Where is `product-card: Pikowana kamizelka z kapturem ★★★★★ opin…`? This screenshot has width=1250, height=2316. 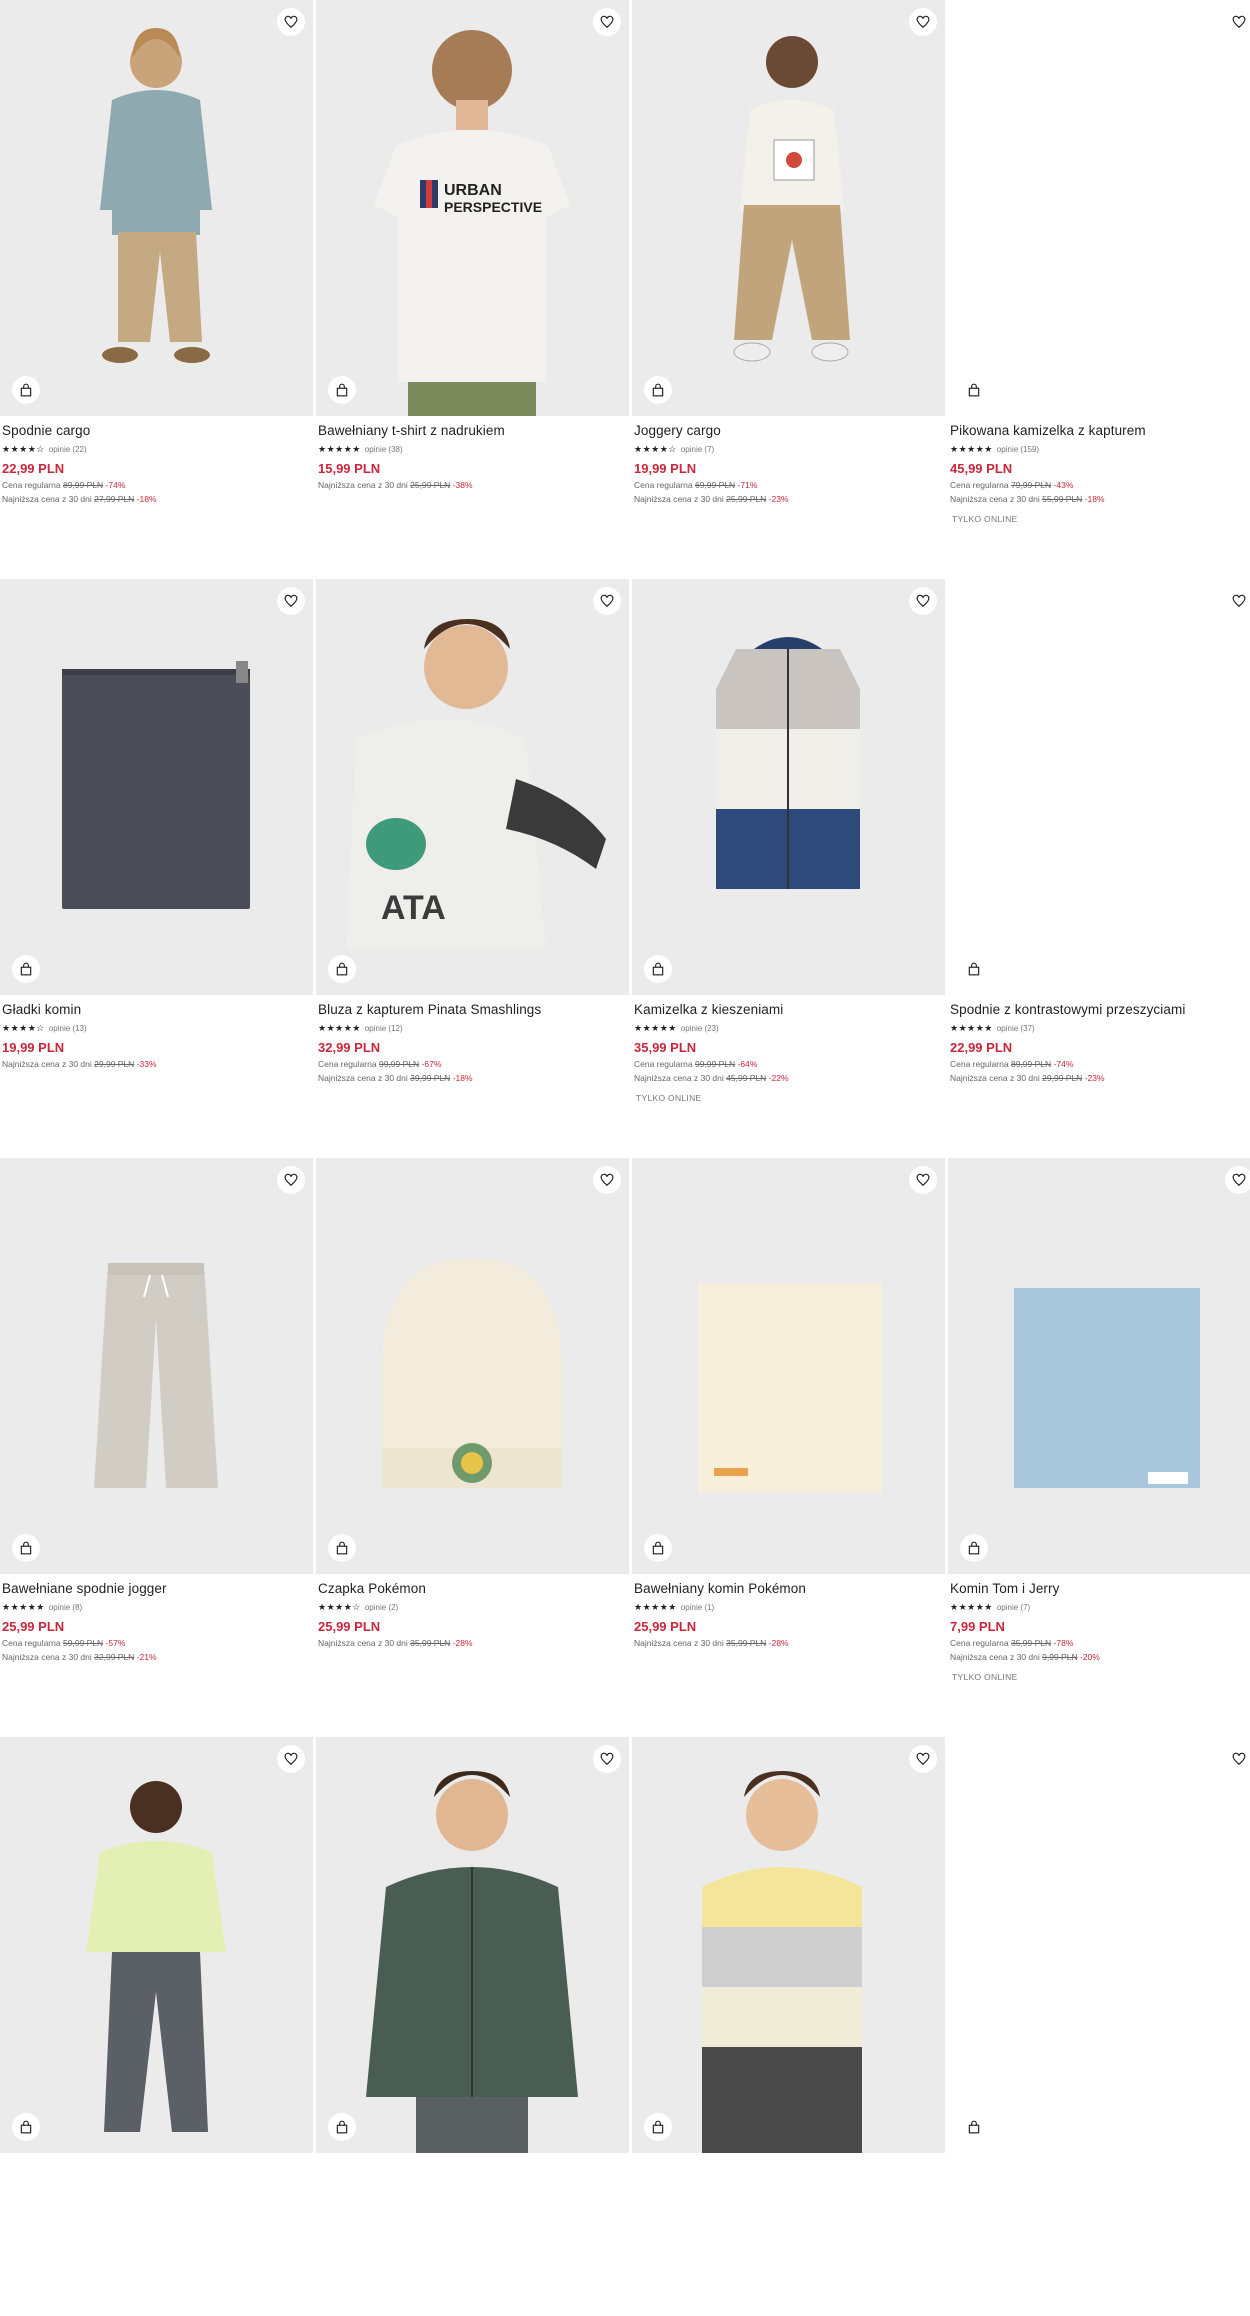 product-card: Pikowana kamizelka z kapturem ★★★★★ opin… is located at coordinates (1099, 289).